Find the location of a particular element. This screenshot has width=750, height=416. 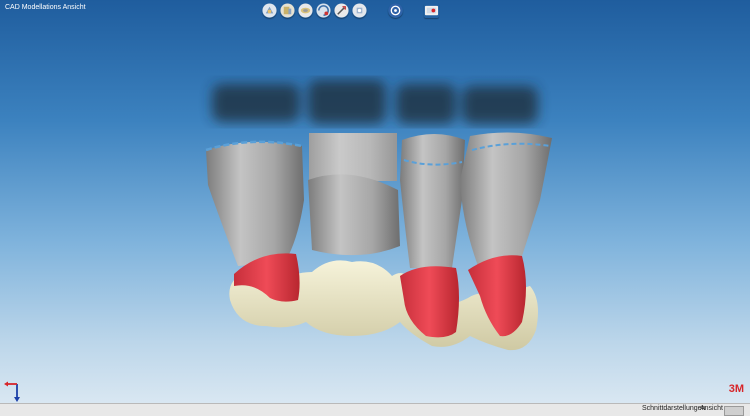

section-settings-button: Schnittdarstellungen is located at coordinates (673, 408).